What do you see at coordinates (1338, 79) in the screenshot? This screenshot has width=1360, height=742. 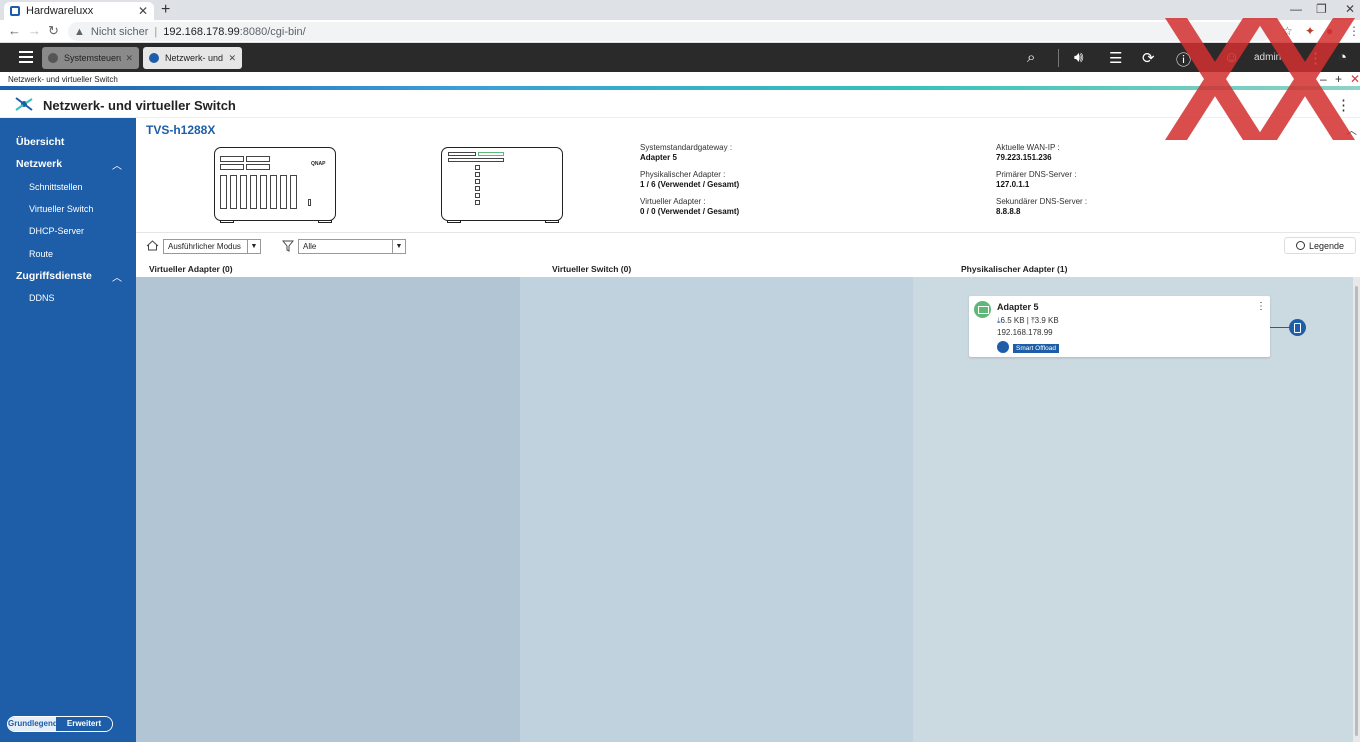 I see `maximize-app-icon: +` at bounding box center [1338, 79].